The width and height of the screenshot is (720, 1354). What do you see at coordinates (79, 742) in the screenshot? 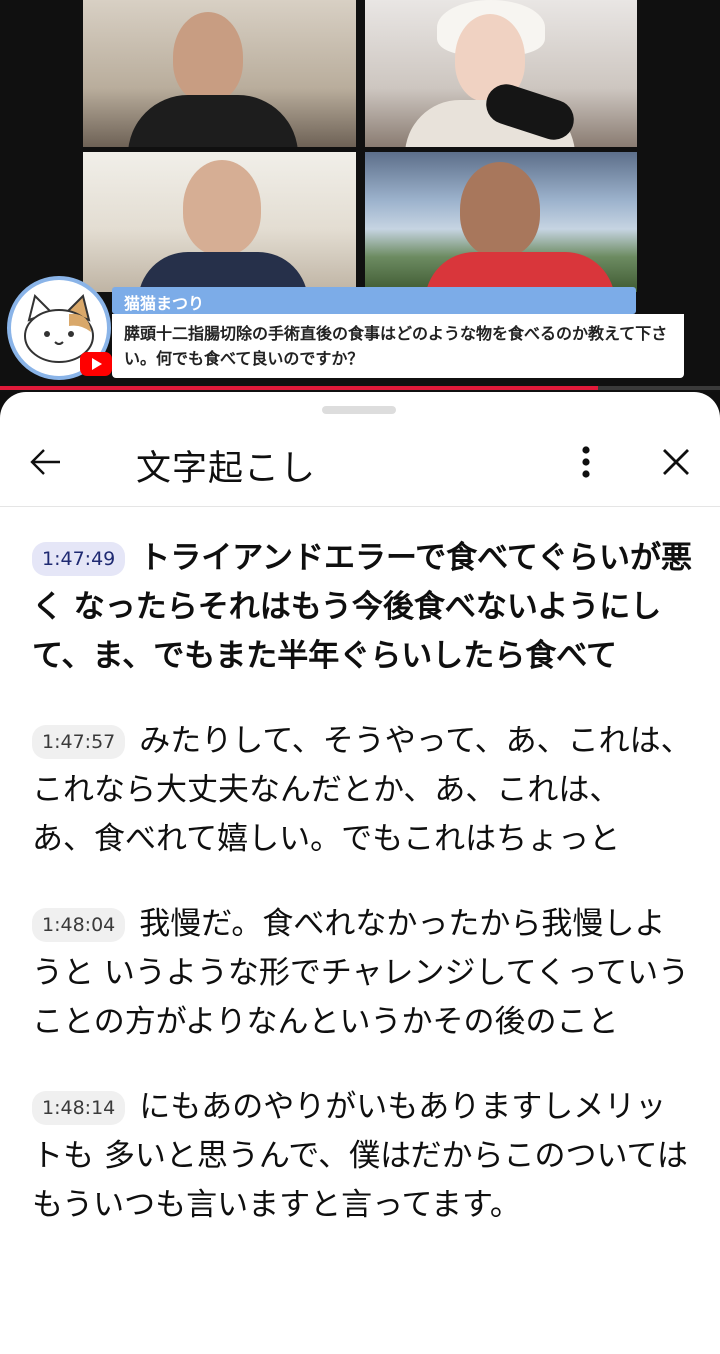
I see `timestamp-chip: 1:47:57` at bounding box center [79, 742].